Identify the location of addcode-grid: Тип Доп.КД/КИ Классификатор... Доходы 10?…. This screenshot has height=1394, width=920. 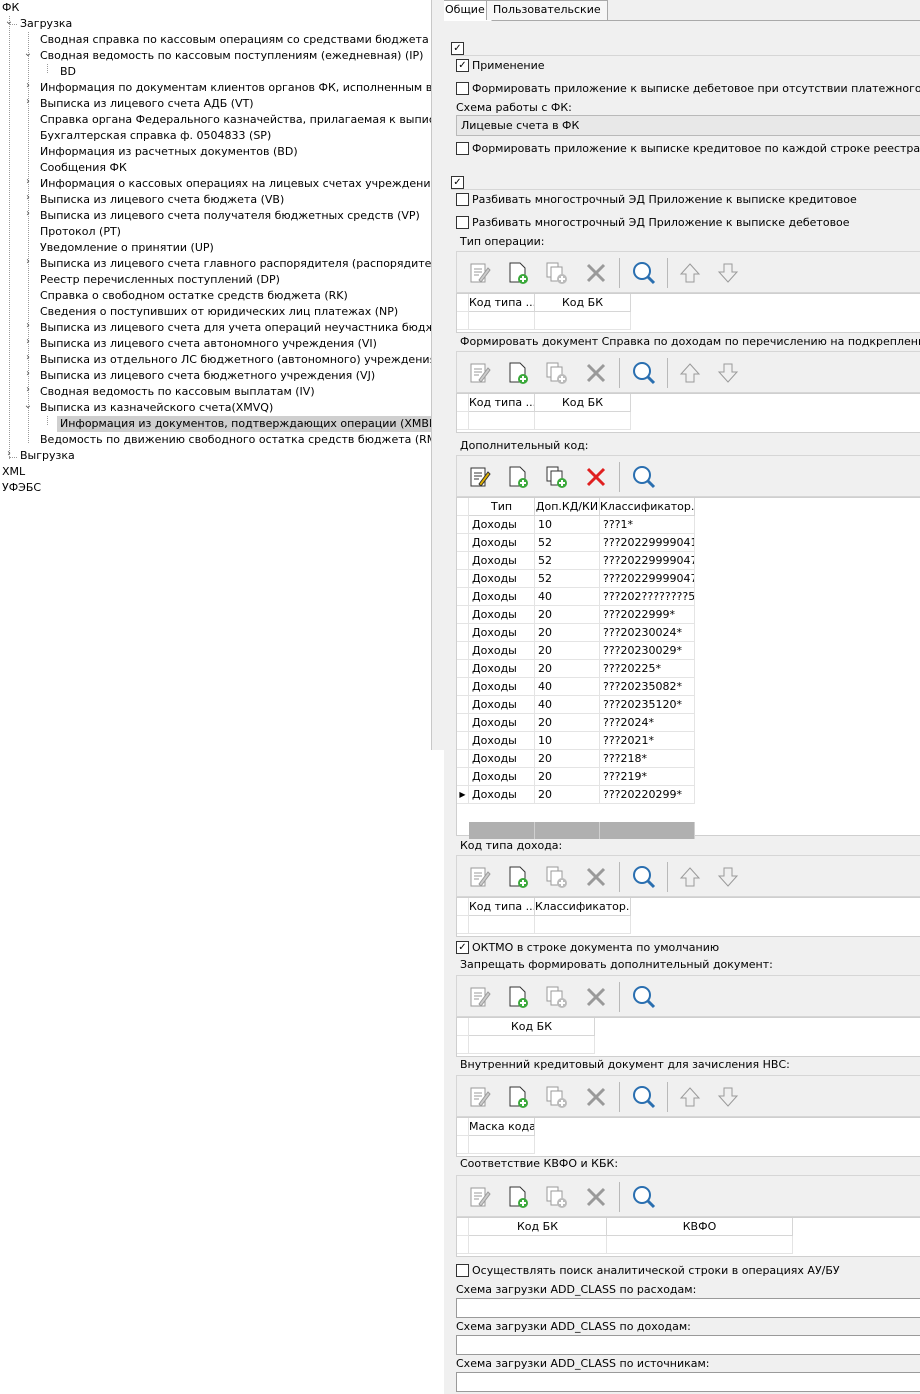
(688, 668).